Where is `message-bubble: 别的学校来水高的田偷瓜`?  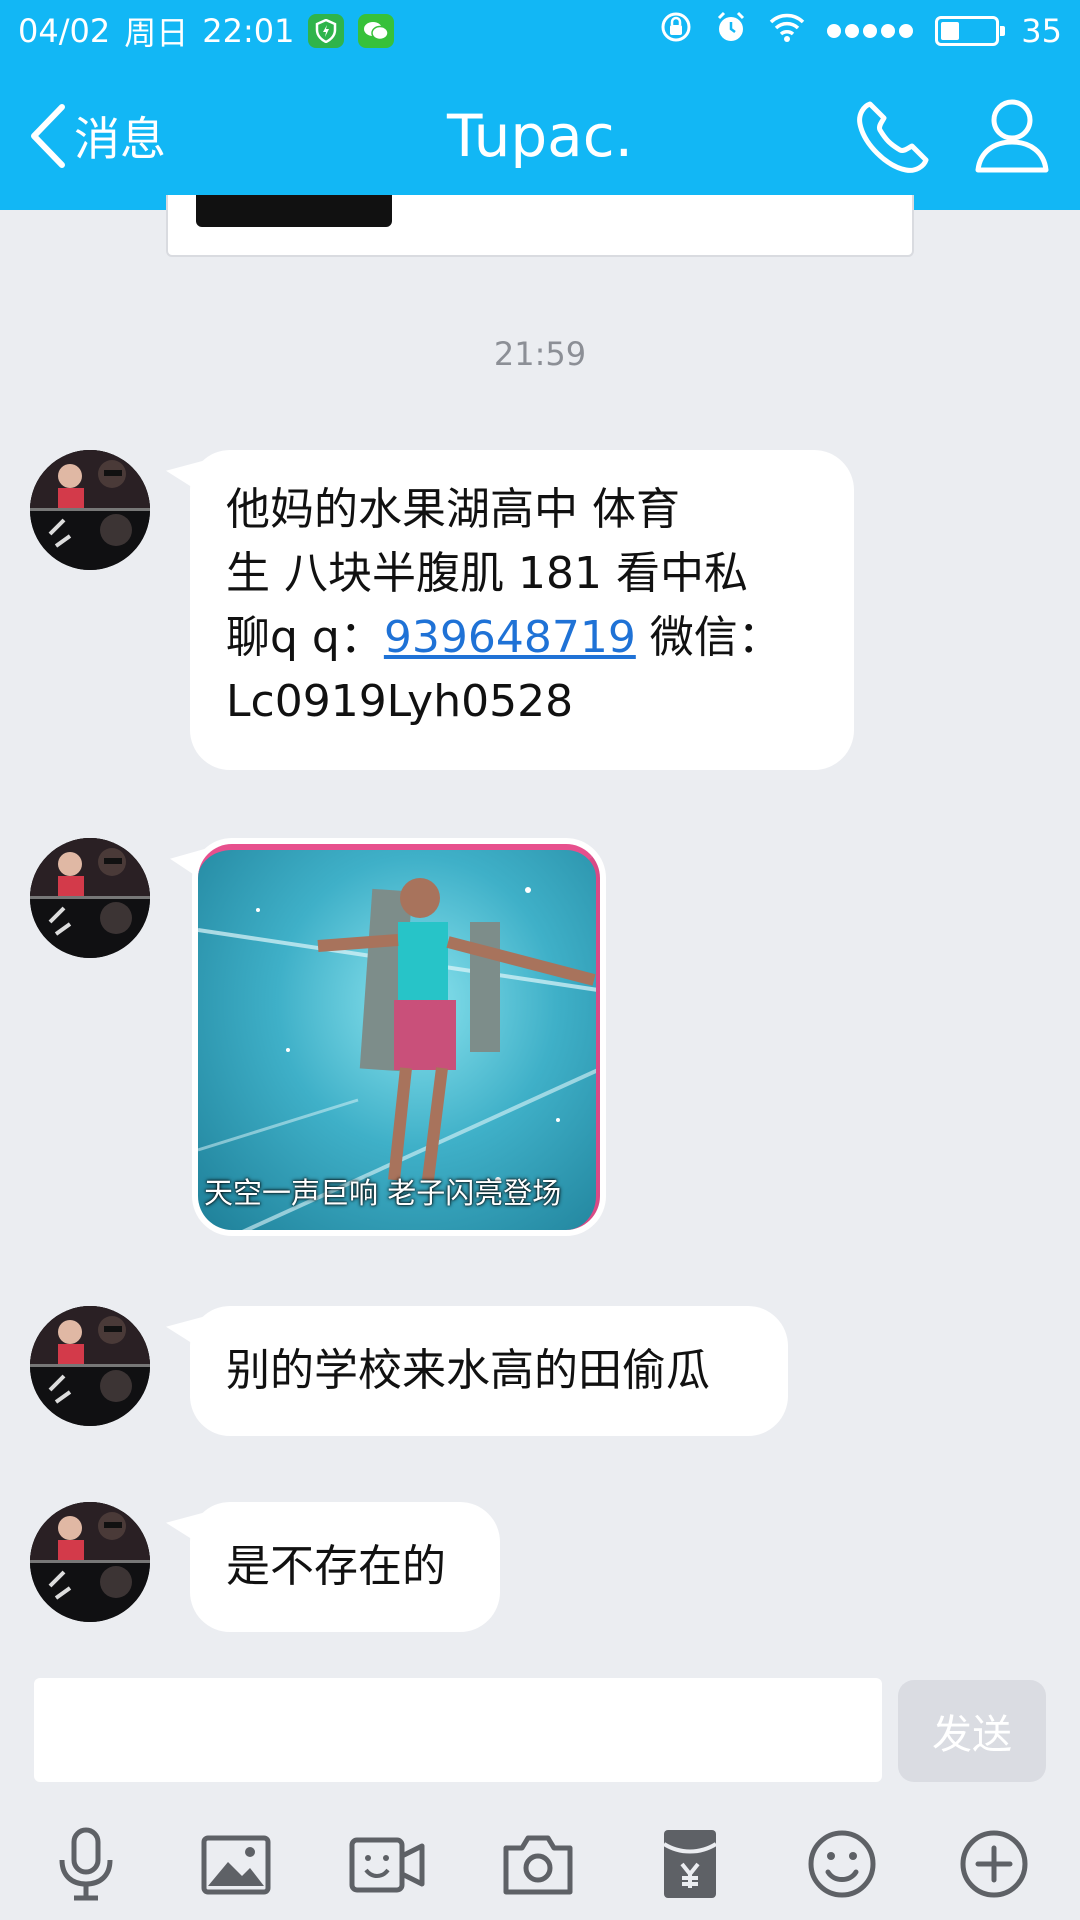 message-bubble: 别的学校来水高的田偷瓜 is located at coordinates (489, 1371).